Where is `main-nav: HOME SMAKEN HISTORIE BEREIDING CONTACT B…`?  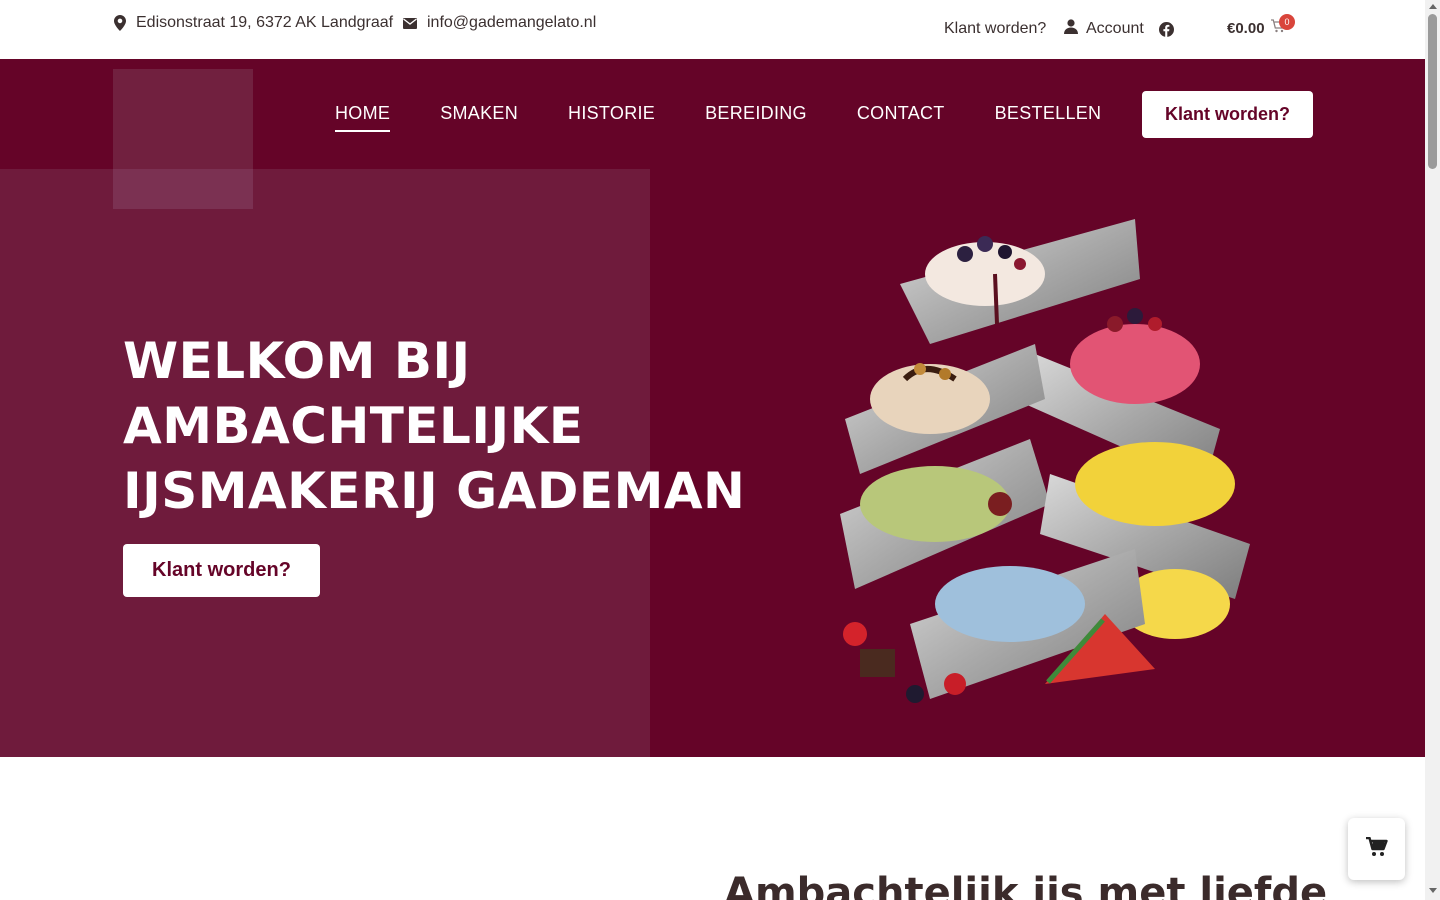 main-nav: HOME SMAKEN HISTORIE BEREIDING CONTACT B… is located at coordinates (718, 117).